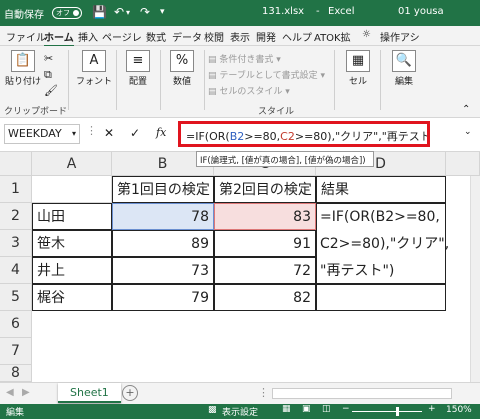  Describe the element at coordinates (156, 36) in the screenshot. I see `tab-formulas: 数式` at that location.